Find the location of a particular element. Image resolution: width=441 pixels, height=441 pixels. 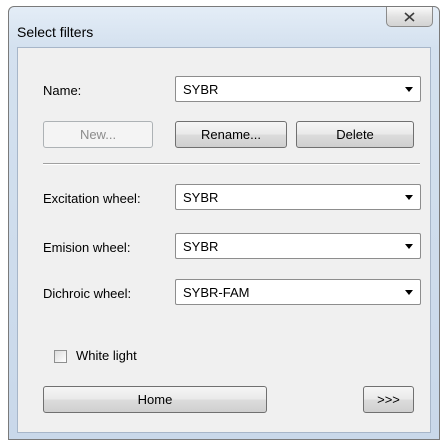

name-label: Name: is located at coordinates (62, 90).